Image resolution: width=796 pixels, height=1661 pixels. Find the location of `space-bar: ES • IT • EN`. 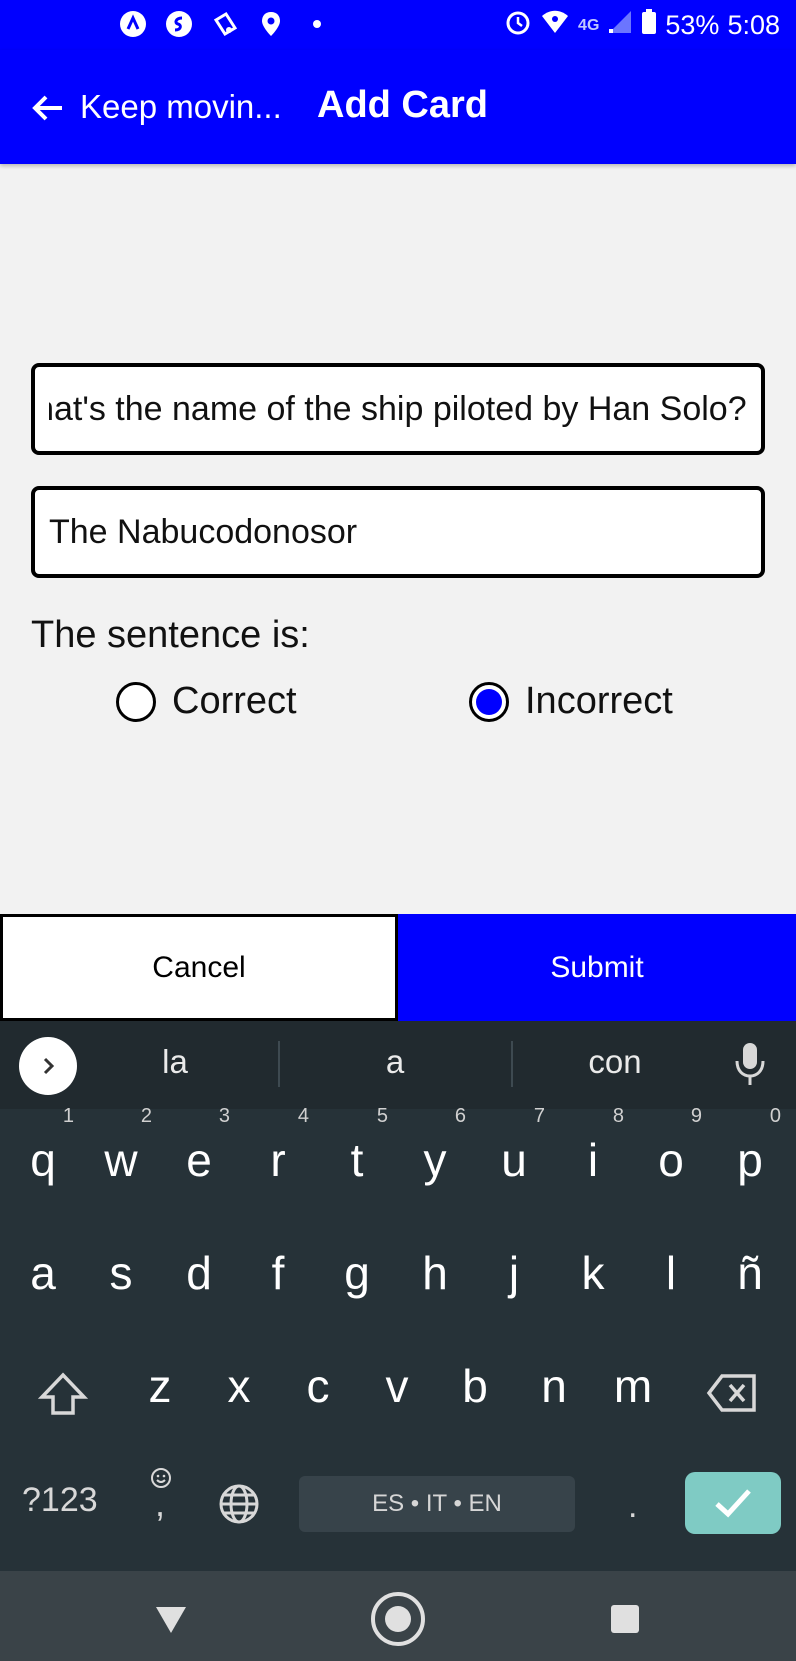

space-bar: ES • IT • EN is located at coordinates (437, 1504).